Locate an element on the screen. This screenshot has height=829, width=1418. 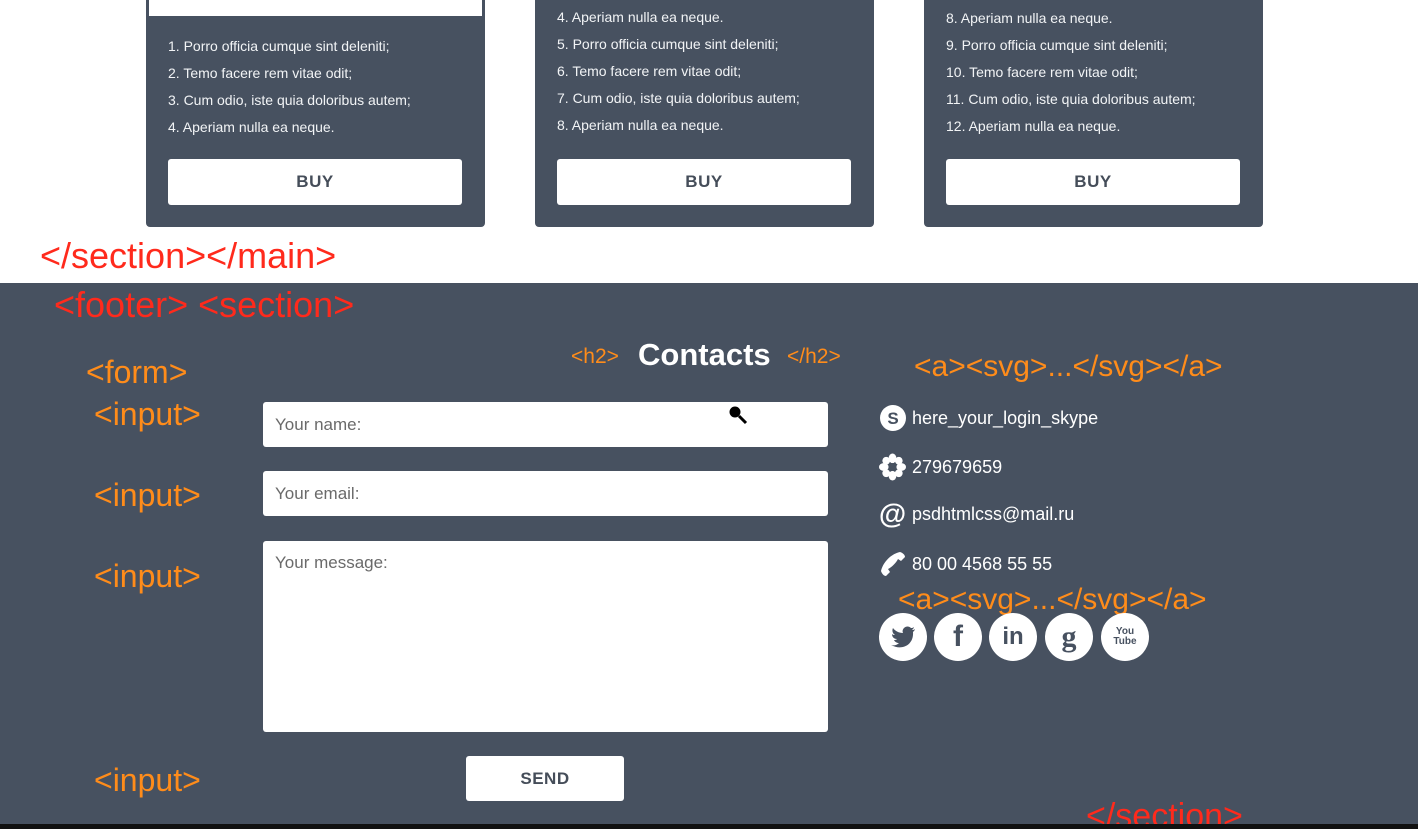
google-glyph: g is located at coordinates (1069, 636).